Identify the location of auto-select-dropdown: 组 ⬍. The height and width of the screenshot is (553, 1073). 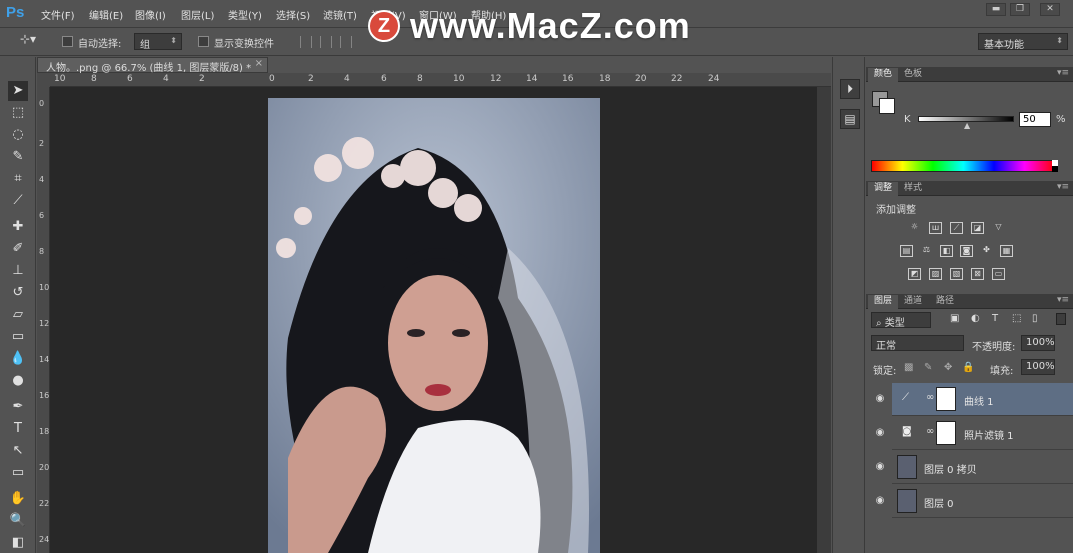
(158, 42).